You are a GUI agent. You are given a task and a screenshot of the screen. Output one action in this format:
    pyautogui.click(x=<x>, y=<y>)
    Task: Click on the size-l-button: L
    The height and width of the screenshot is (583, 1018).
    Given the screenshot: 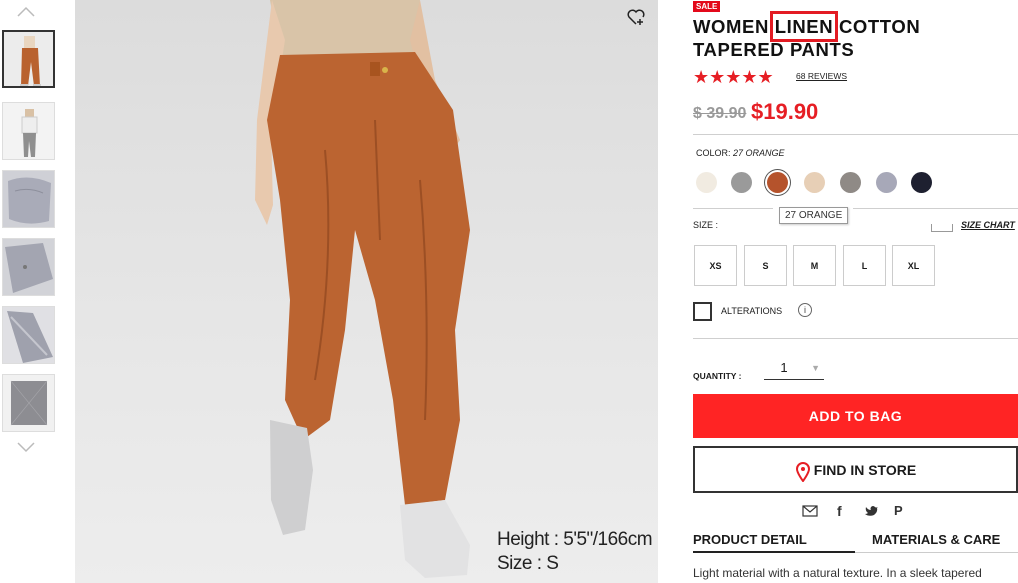 What is the action you would take?
    pyautogui.click(x=864, y=265)
    